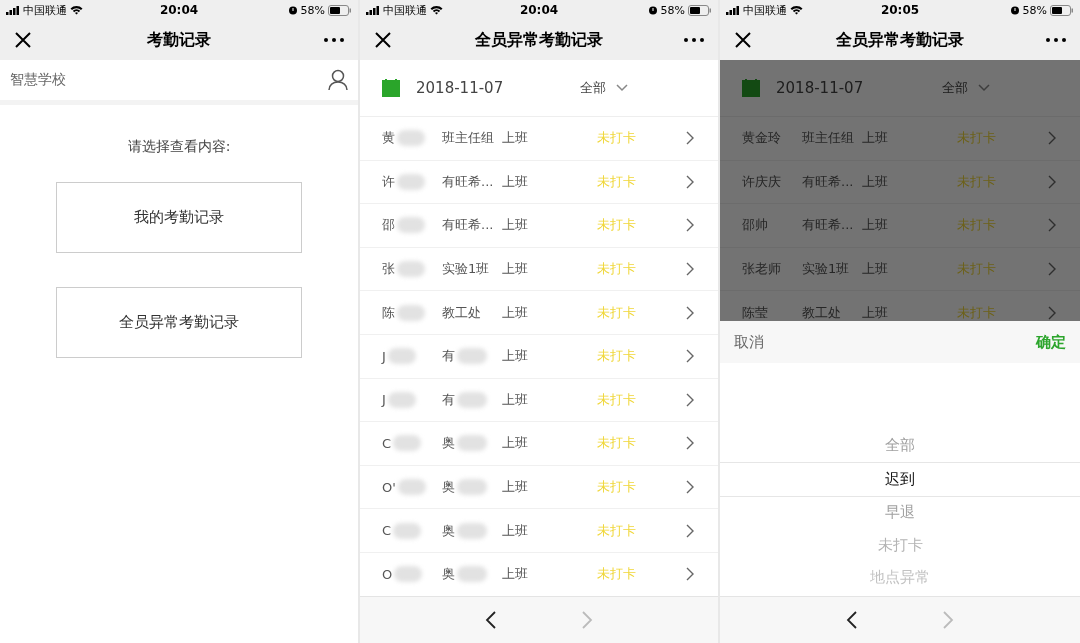 The image size is (1080, 643). What do you see at coordinates (179, 147) in the screenshot?
I see `prompt-text: 请选择查看内容:` at bounding box center [179, 147].